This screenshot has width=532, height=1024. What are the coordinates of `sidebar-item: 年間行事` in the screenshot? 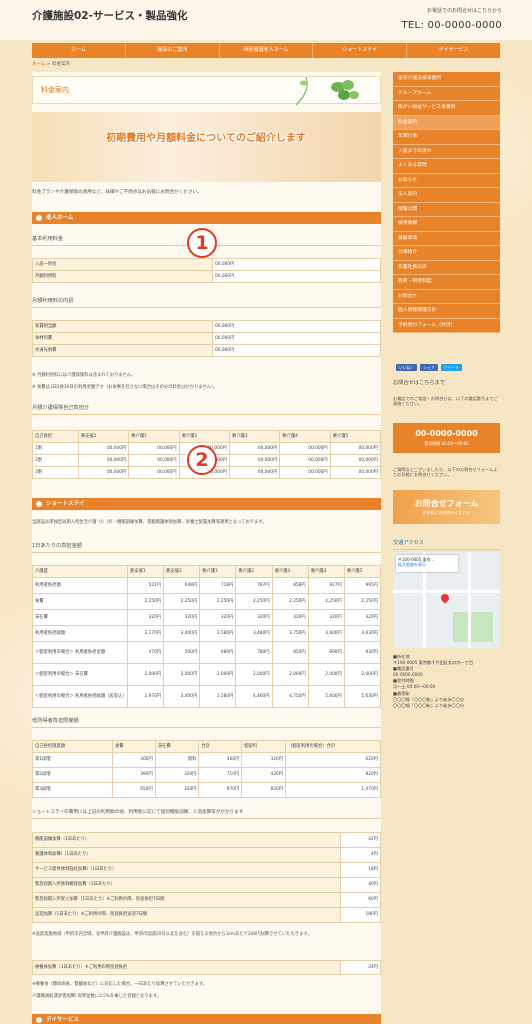 It's located at (446, 137).